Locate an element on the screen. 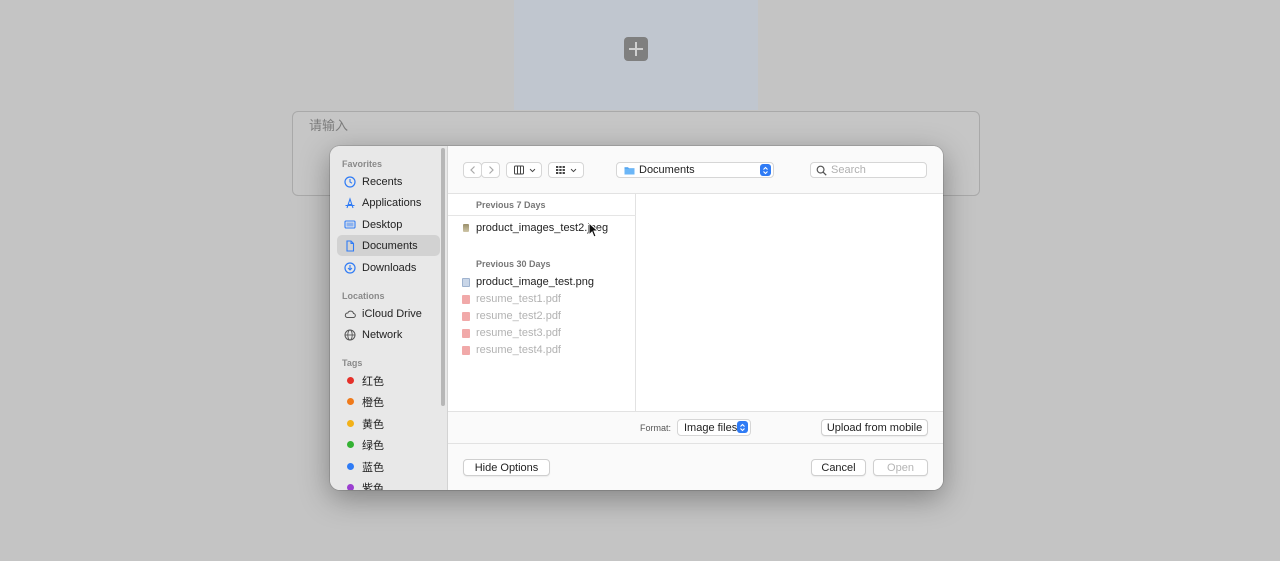 This screenshot has width=1280, height=561. plus-icon is located at coordinates (636, 49).